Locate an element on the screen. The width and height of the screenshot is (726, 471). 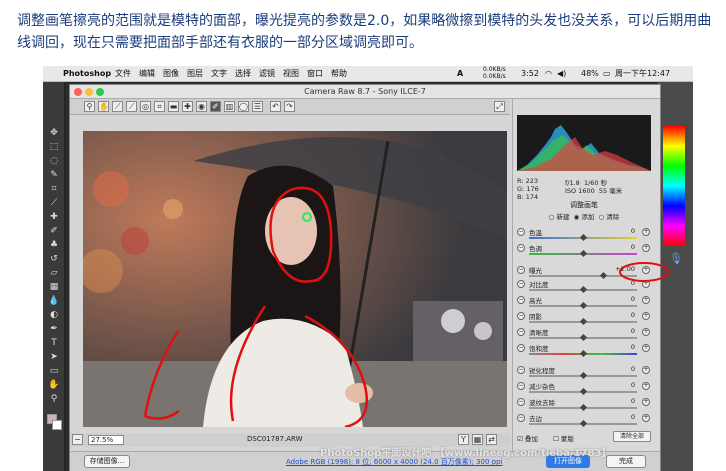
stamp-tool-icon: ♣ is located at coordinates (54, 245).